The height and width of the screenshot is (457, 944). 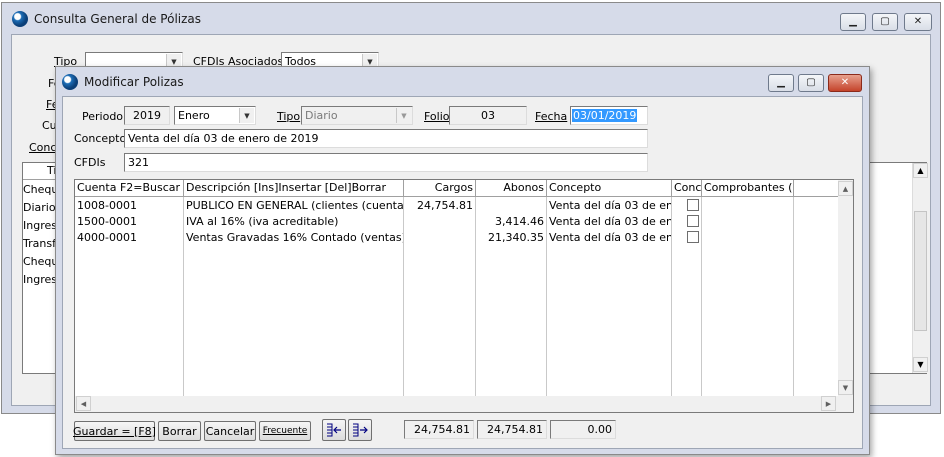 What do you see at coordinates (583, 429) in the screenshot?
I see `diferencia-field: 0.00` at bounding box center [583, 429].